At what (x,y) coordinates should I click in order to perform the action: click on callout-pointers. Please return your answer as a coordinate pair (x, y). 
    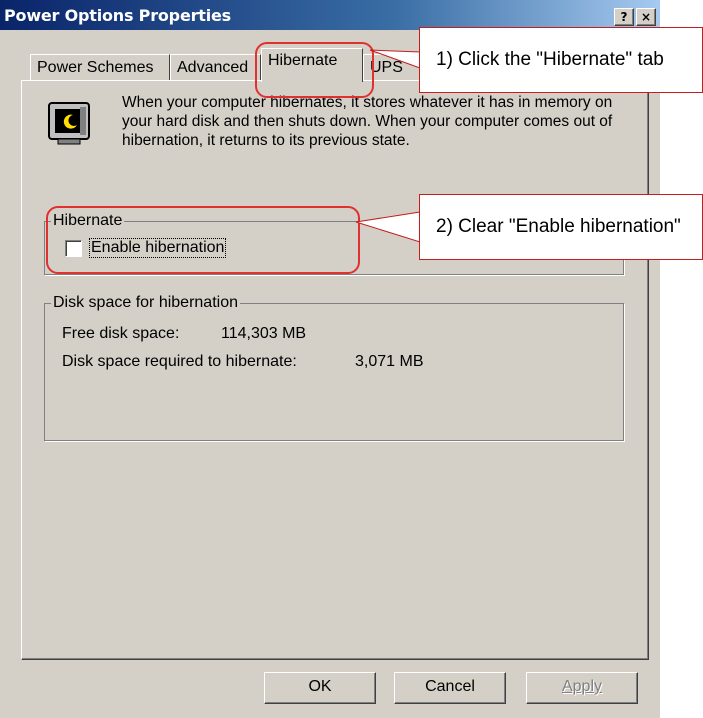
    Looking at the image, I should click on (388, 146).